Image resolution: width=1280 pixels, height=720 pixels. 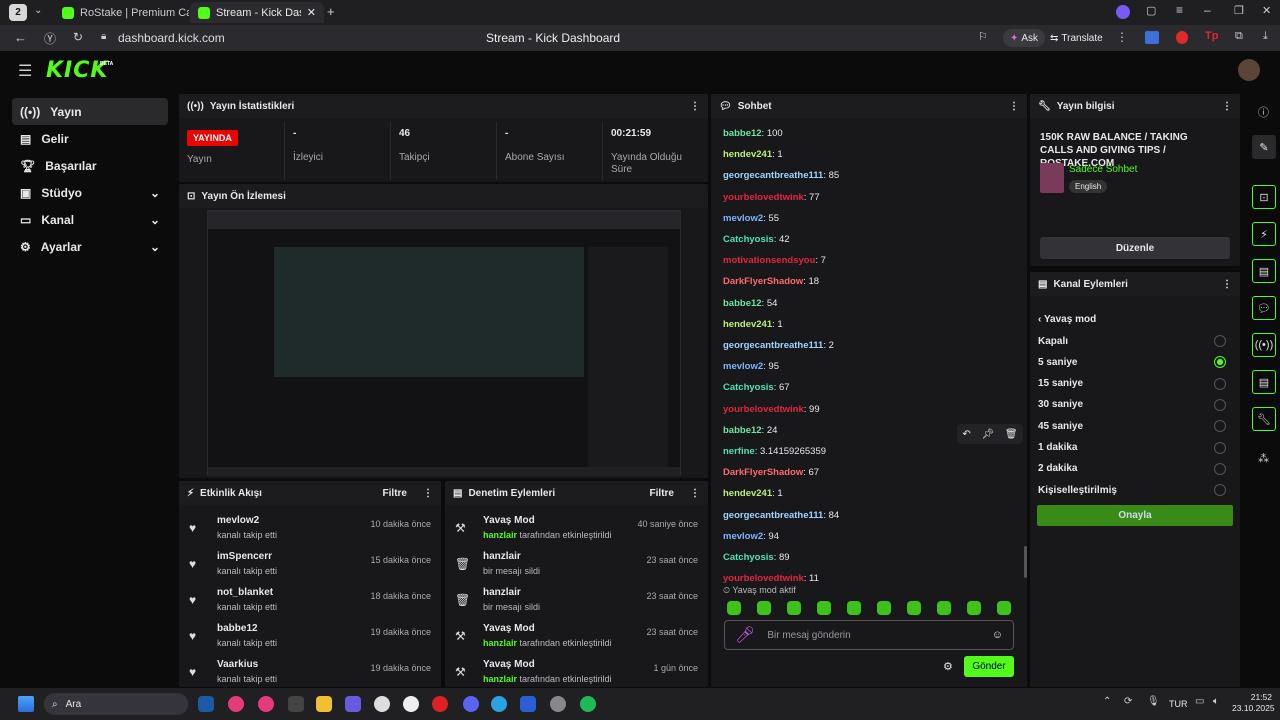 I want to click on info-icon: ⓘ, so click(x=1263, y=112).